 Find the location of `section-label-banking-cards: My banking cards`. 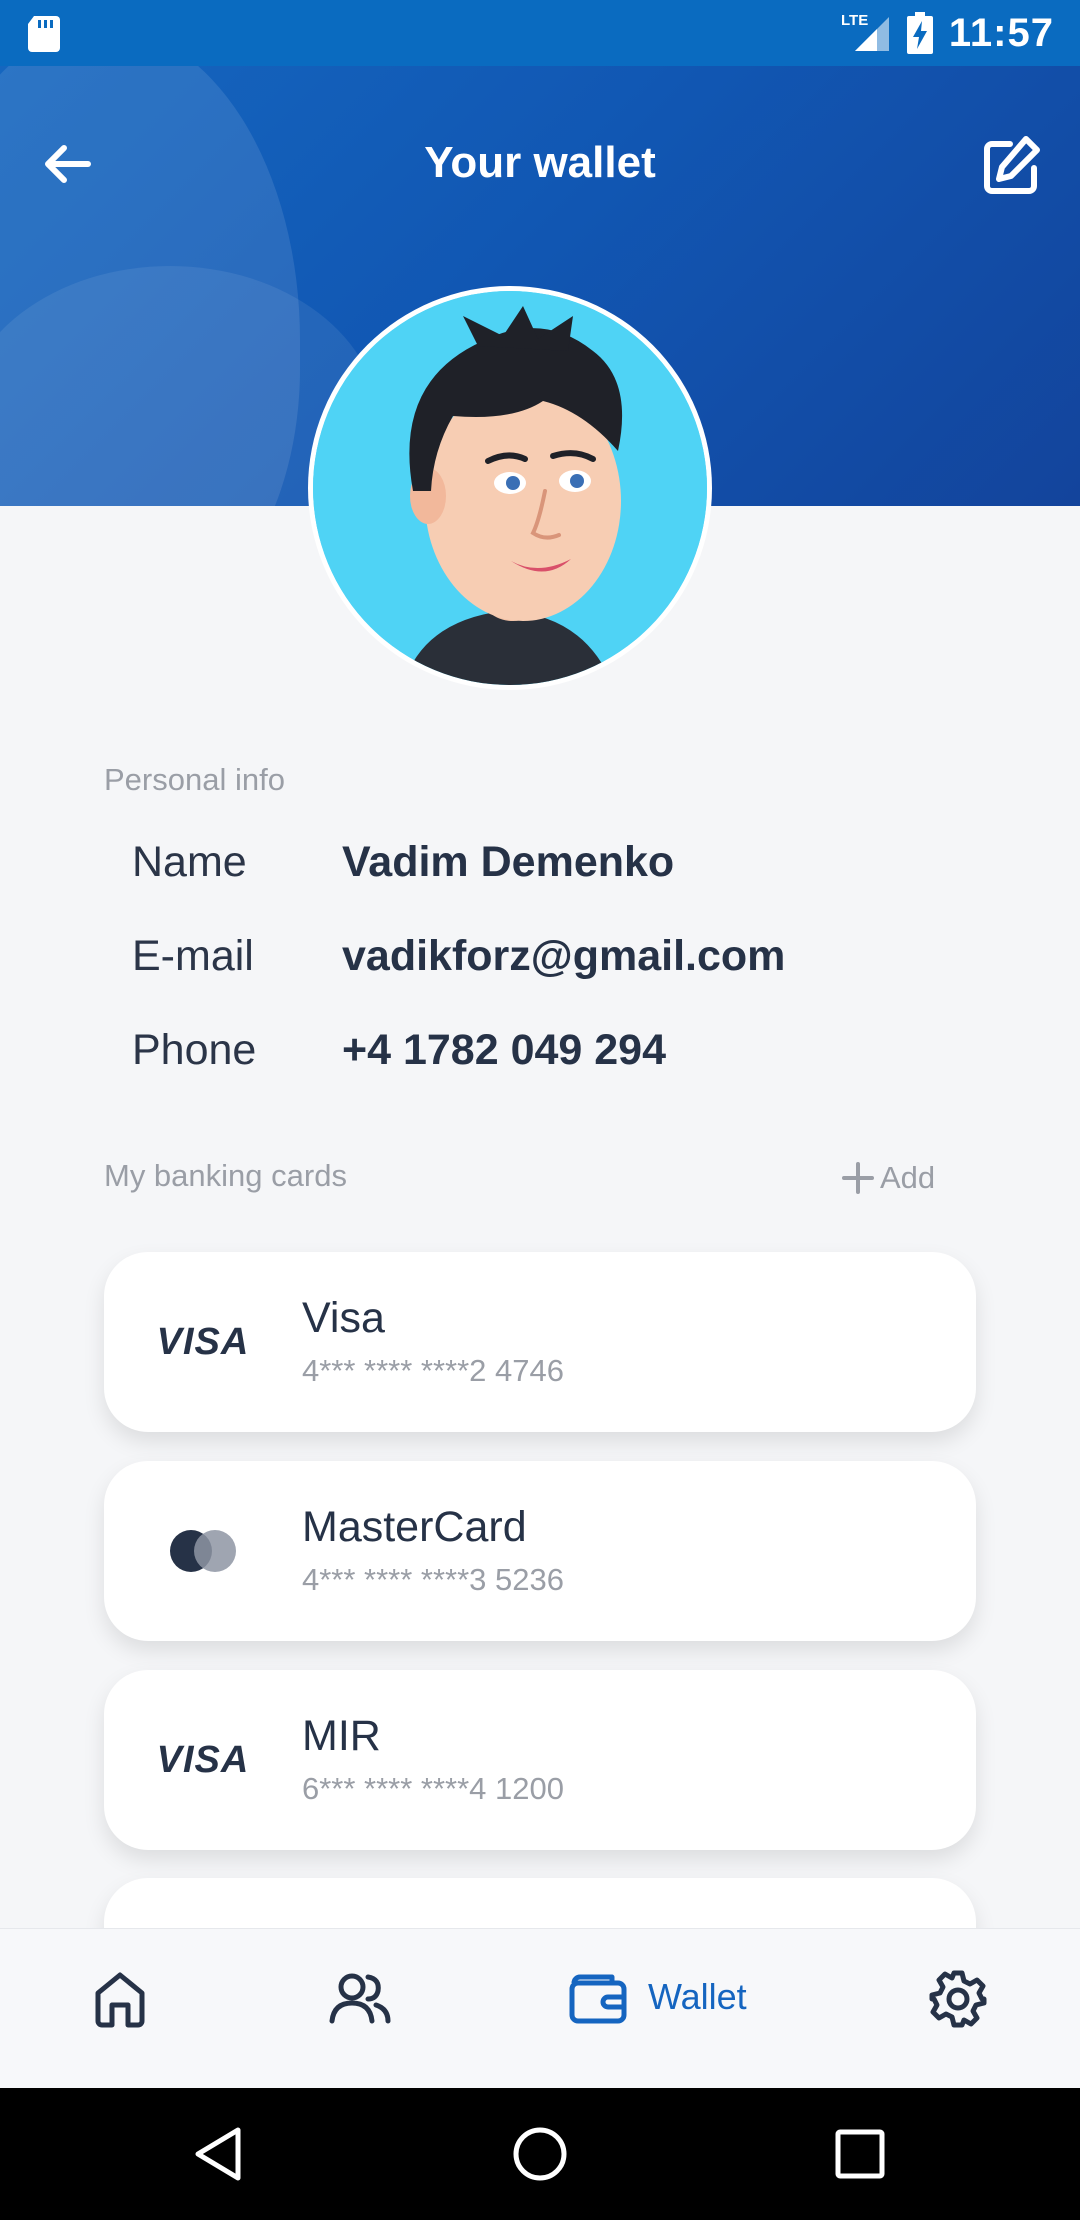

section-label-banking-cards: My banking cards is located at coordinates (225, 1175).